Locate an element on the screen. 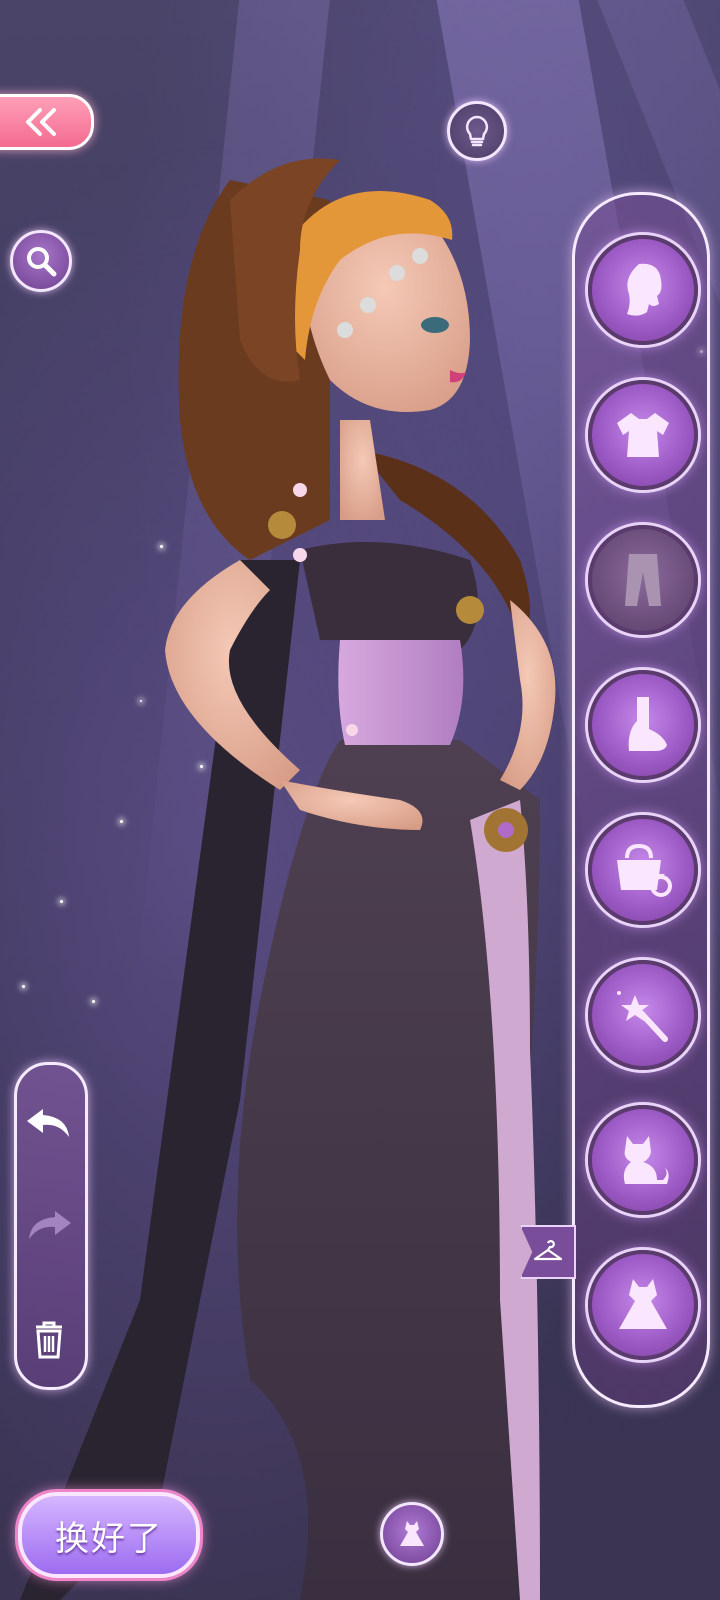 The width and height of the screenshot is (720, 1600). redo-button is located at coordinates (49, 1225).